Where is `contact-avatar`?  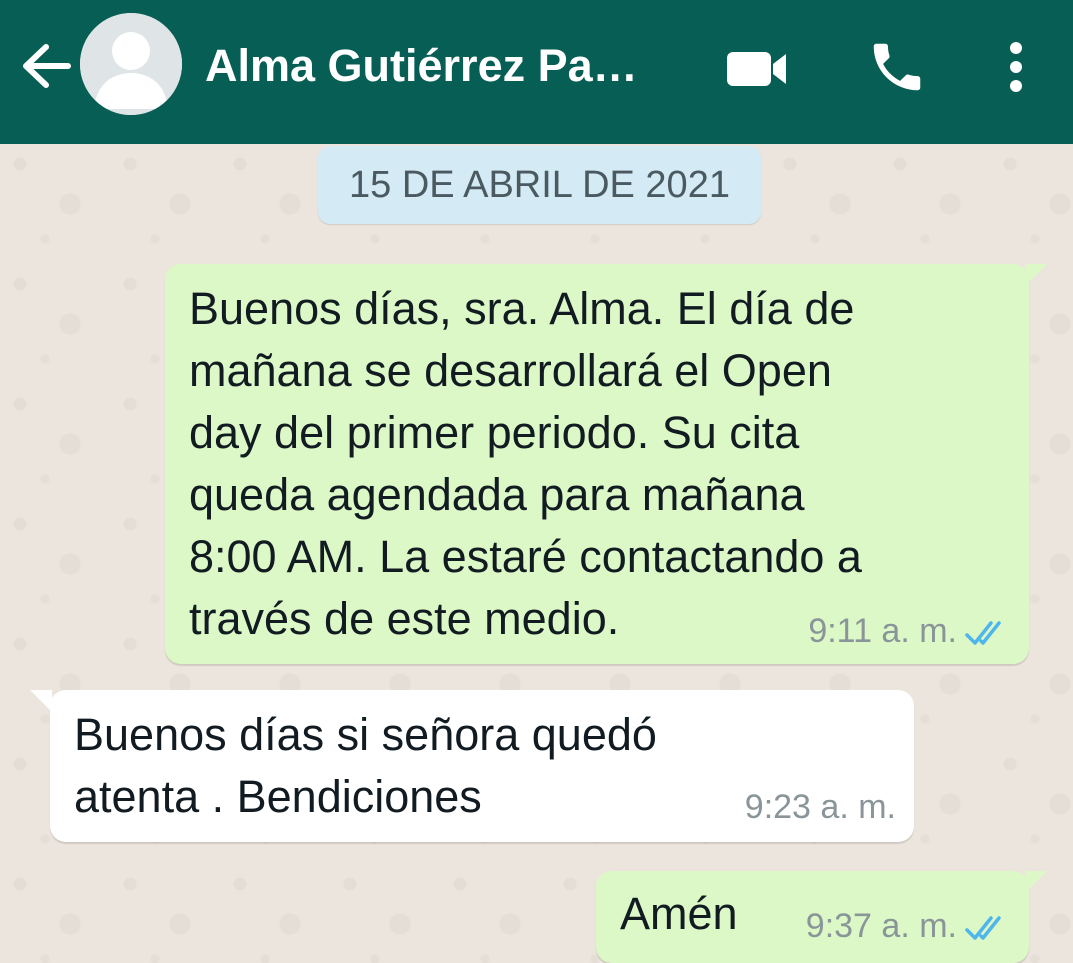 contact-avatar is located at coordinates (131, 64).